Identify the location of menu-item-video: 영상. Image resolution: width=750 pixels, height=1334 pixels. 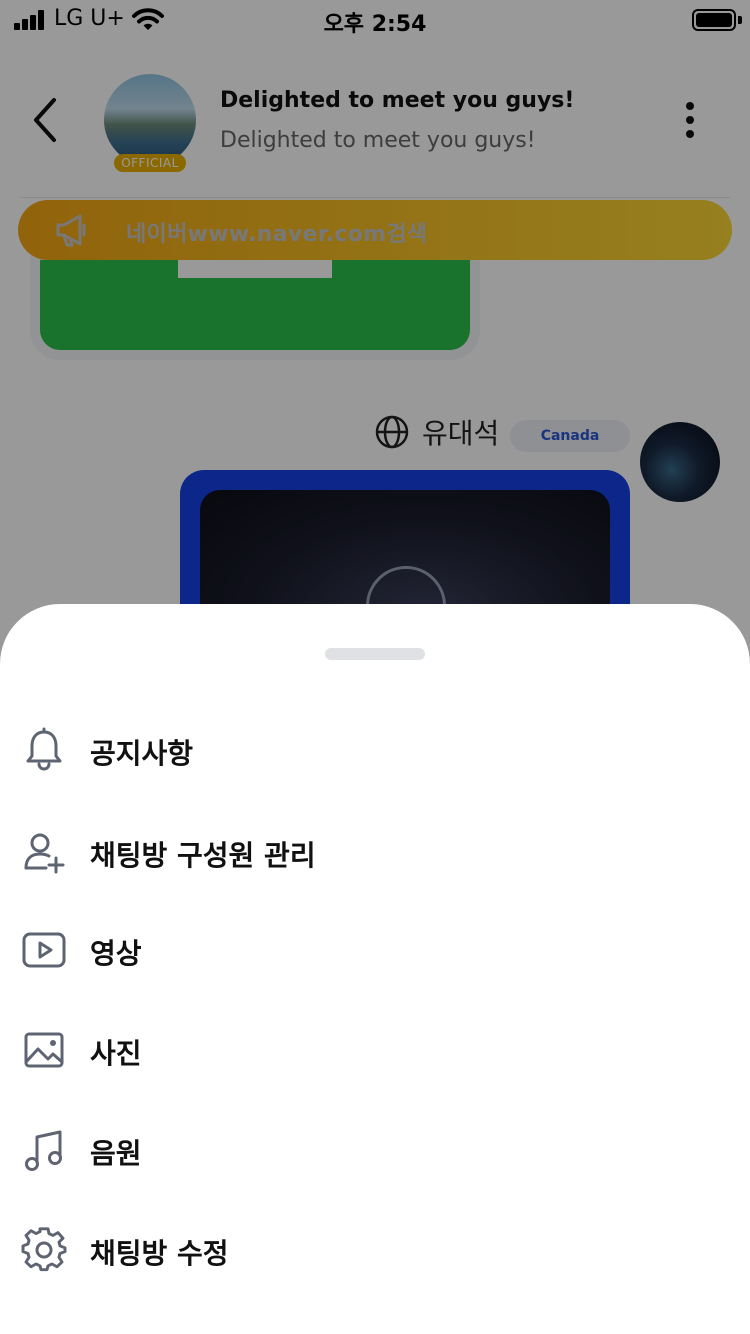
(375, 950).